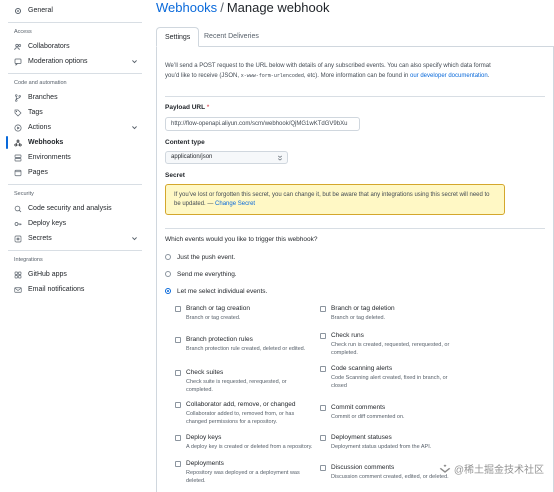 This screenshot has height=492, width=554. What do you see at coordinates (18, 158) in the screenshot?
I see `server-icon` at bounding box center [18, 158].